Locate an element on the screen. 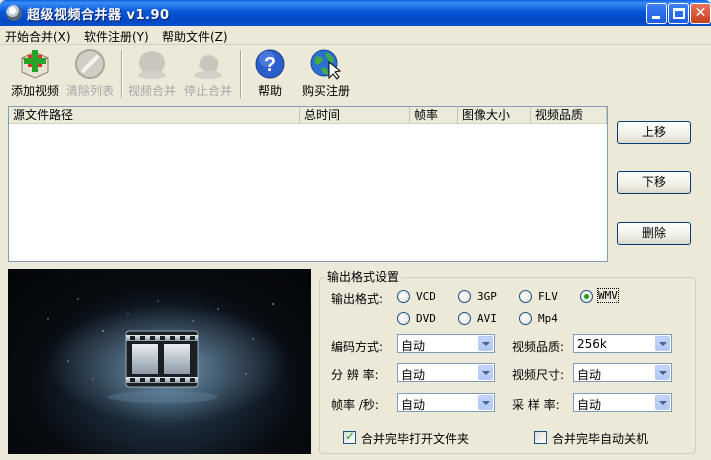 This screenshot has width=711, height=460. column-video-quality: 视频品质 is located at coordinates (569, 115).